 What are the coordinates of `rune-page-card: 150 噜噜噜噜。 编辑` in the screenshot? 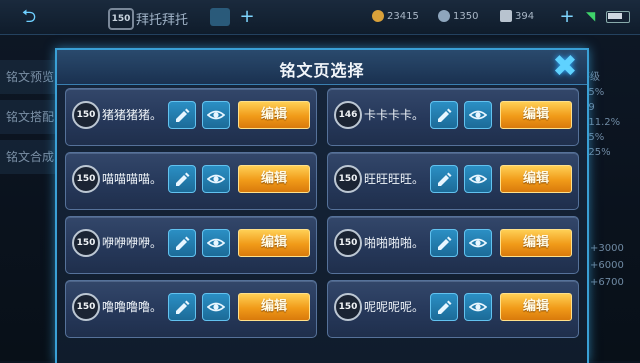 It's located at (191, 309).